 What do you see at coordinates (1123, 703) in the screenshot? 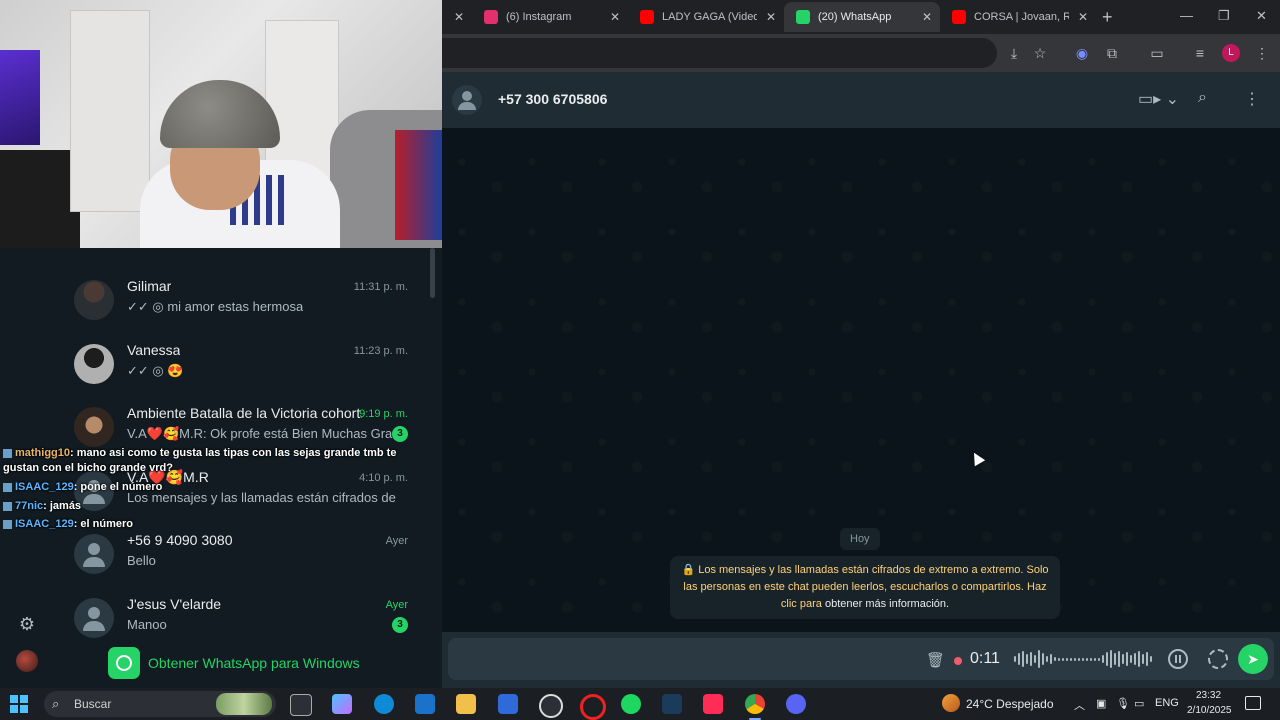
I see `microphone-icon: 🎙` at bounding box center [1123, 703].